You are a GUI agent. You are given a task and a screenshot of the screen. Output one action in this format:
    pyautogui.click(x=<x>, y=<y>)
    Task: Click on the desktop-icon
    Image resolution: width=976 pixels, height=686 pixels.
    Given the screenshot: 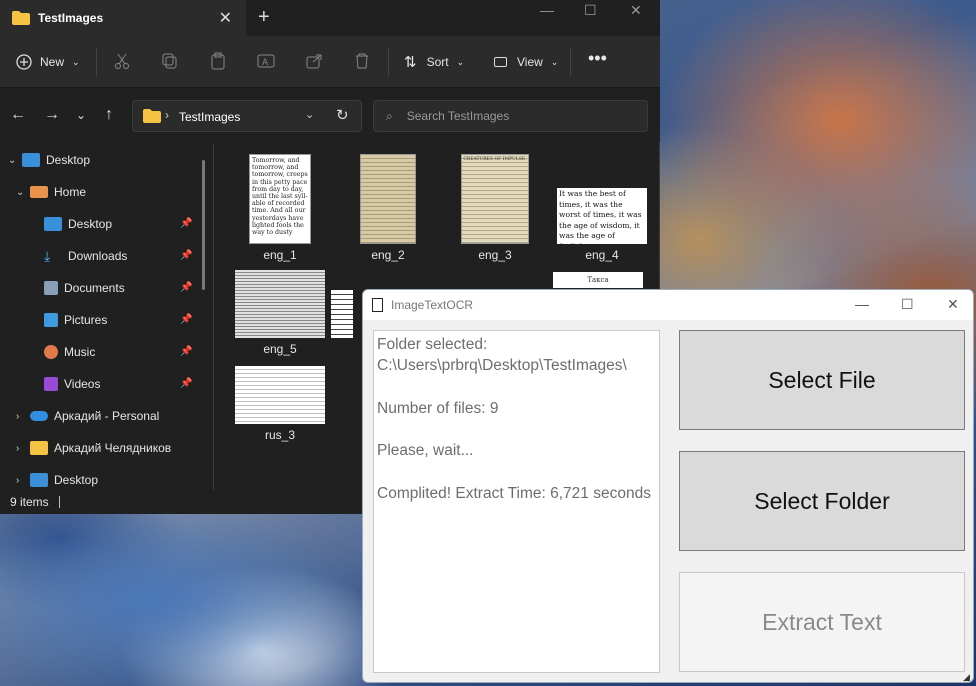 What is the action you would take?
    pyautogui.click(x=31, y=160)
    